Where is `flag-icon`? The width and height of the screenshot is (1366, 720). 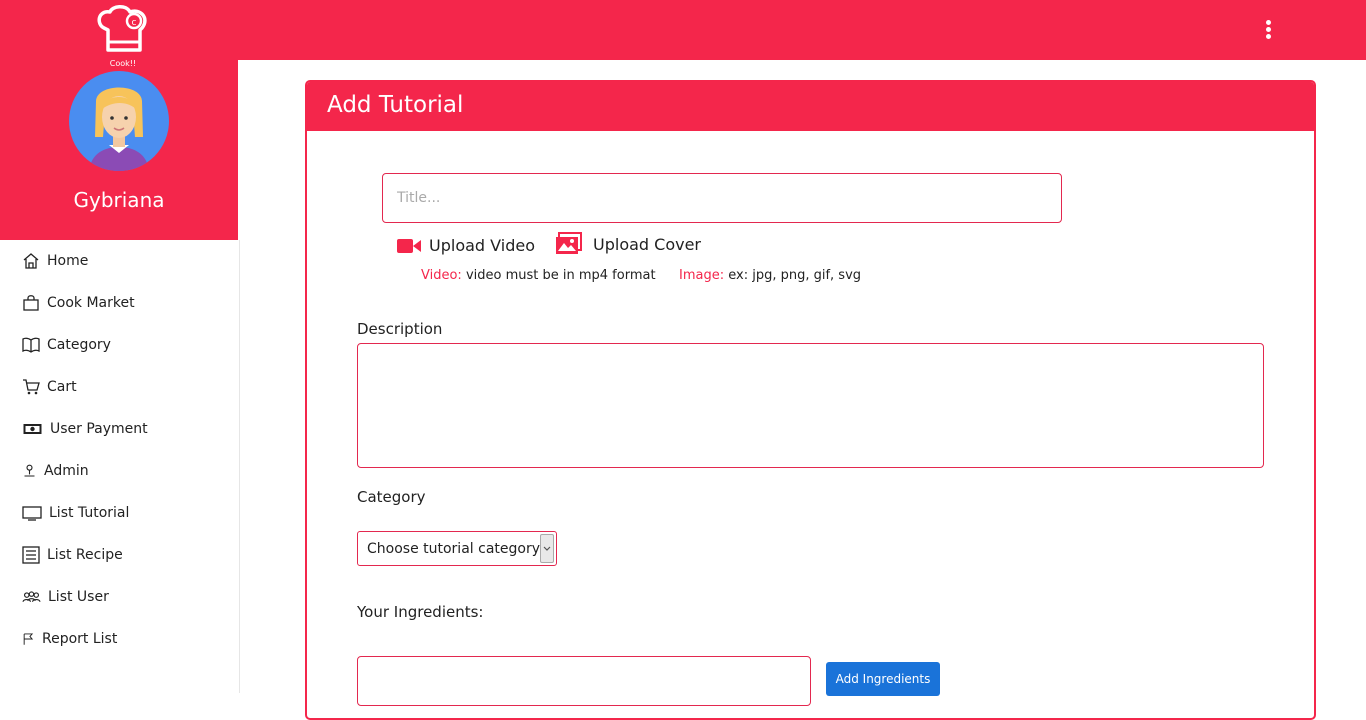 flag-icon is located at coordinates (28, 639).